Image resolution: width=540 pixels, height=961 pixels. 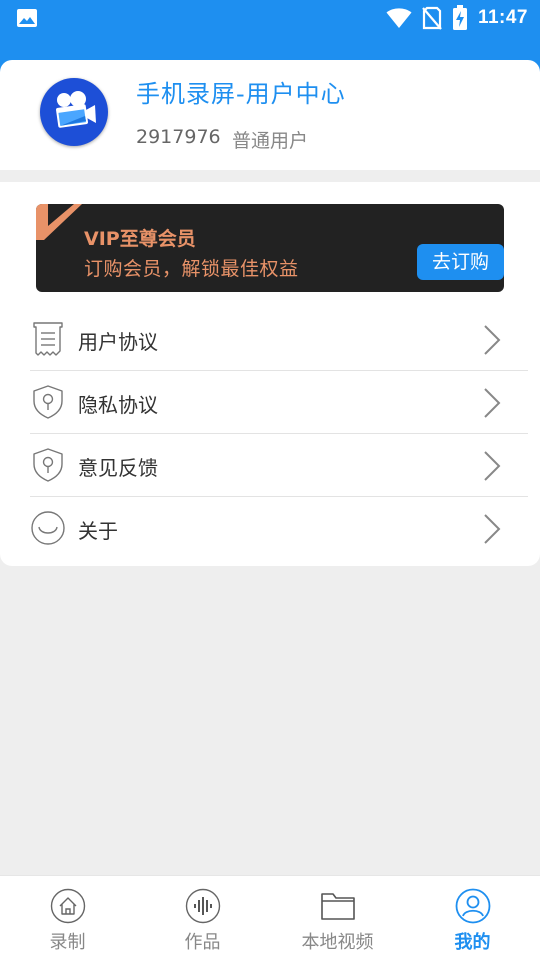 What do you see at coordinates (270, 18) in the screenshot?
I see `status-bar: 11:47` at bounding box center [270, 18].